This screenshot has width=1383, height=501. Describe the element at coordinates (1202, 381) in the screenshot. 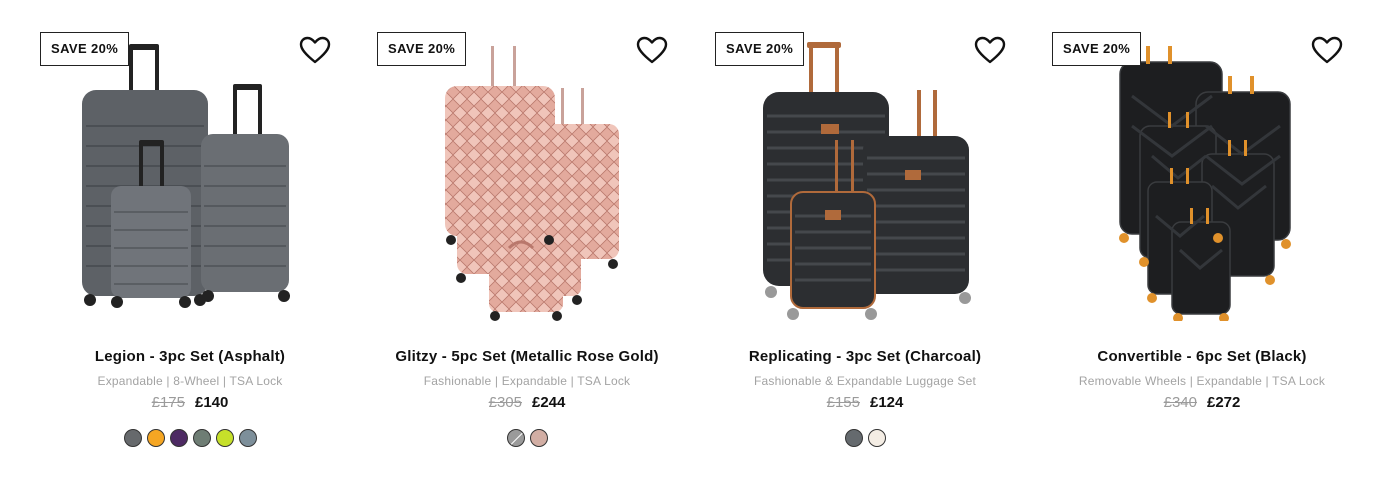

I see `product-description: Removable Wheels | Expandable | TSA Lock` at that location.